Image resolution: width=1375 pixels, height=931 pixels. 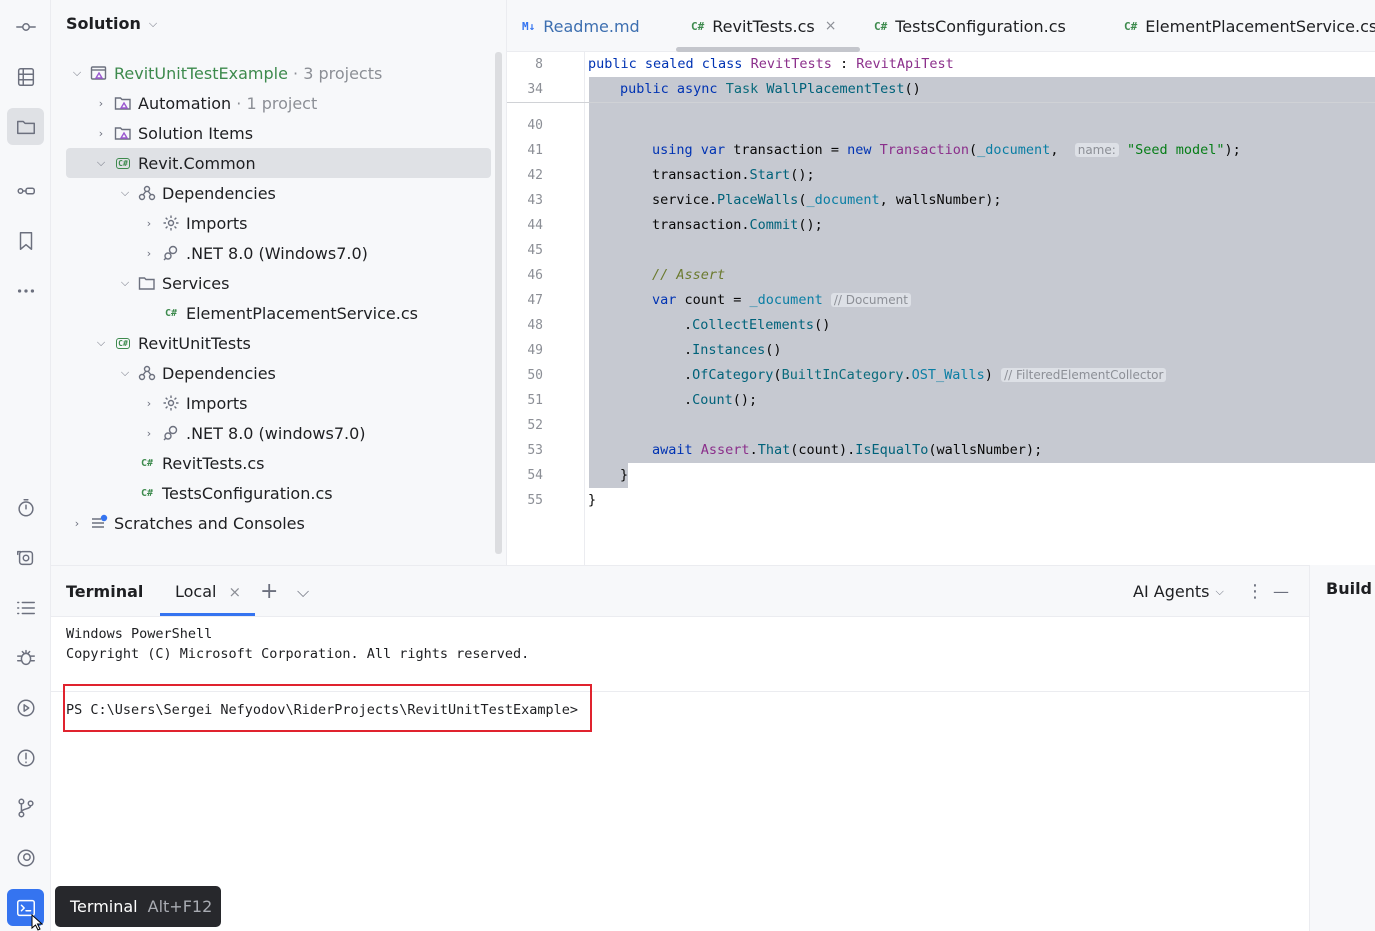 I want to click on tree-item-services: ⌵ Services, so click(x=172, y=283).